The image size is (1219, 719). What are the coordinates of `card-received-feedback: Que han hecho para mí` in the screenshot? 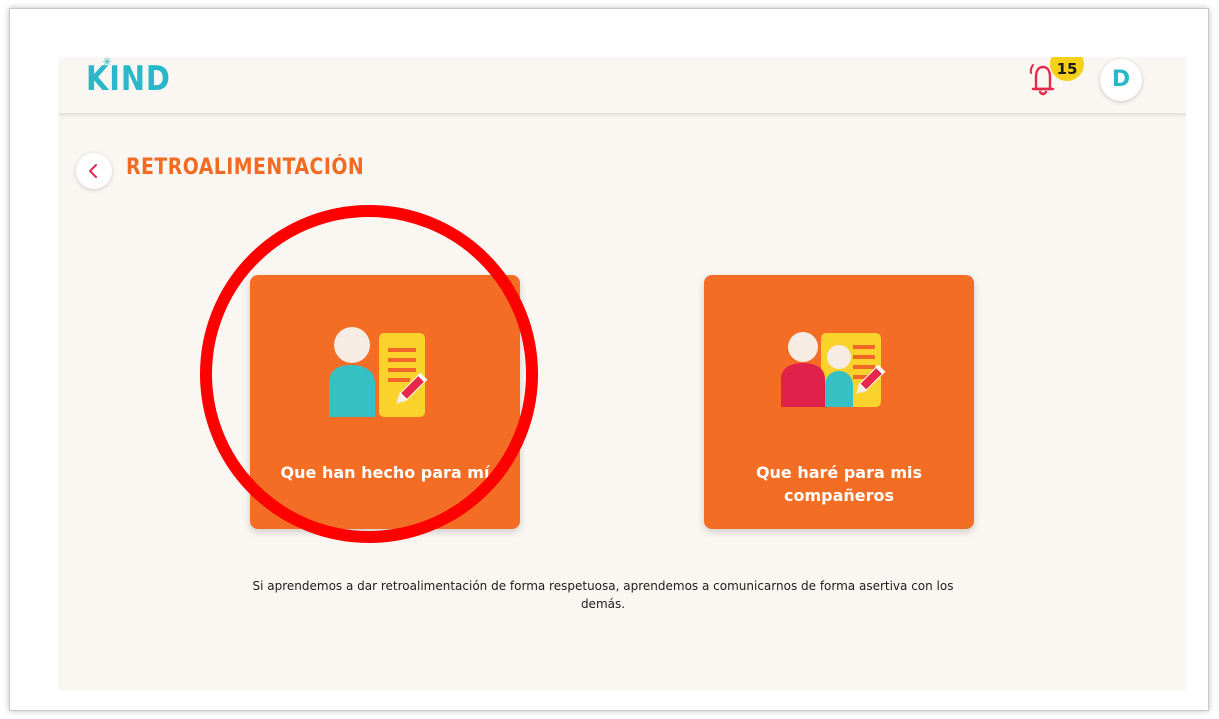 It's located at (385, 402).